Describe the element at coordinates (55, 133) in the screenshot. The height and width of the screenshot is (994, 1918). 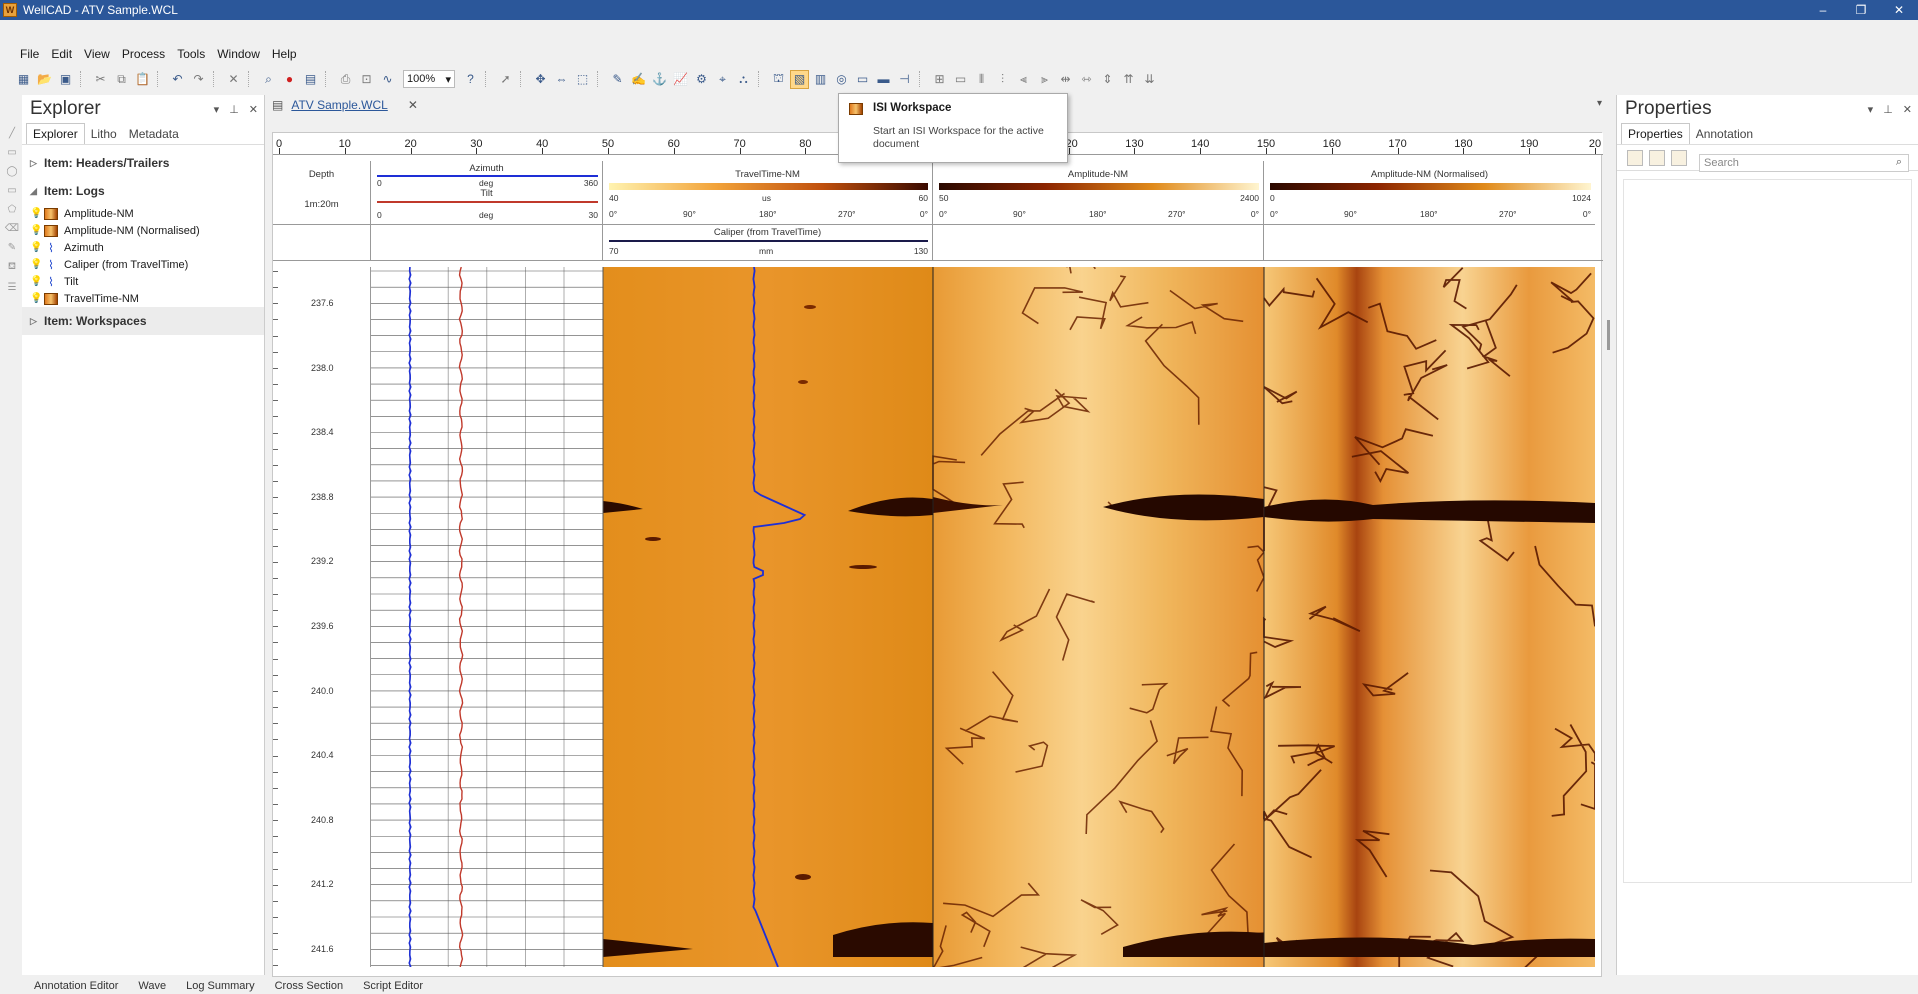
I see `tab-explorer: Explorer` at that location.